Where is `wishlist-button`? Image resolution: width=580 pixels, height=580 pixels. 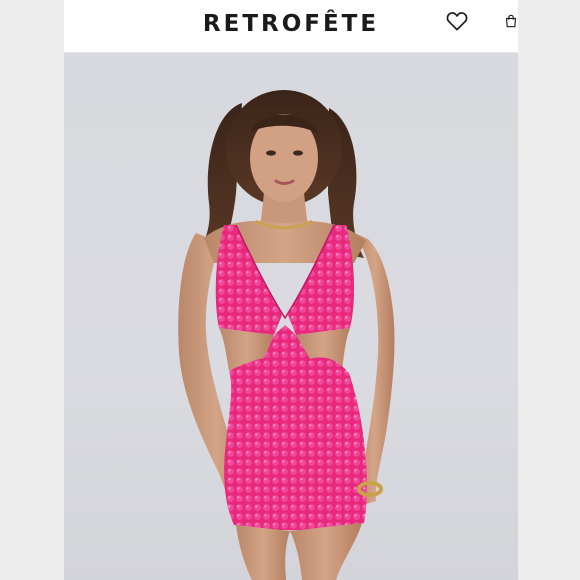
wishlist-button is located at coordinates (457, 21).